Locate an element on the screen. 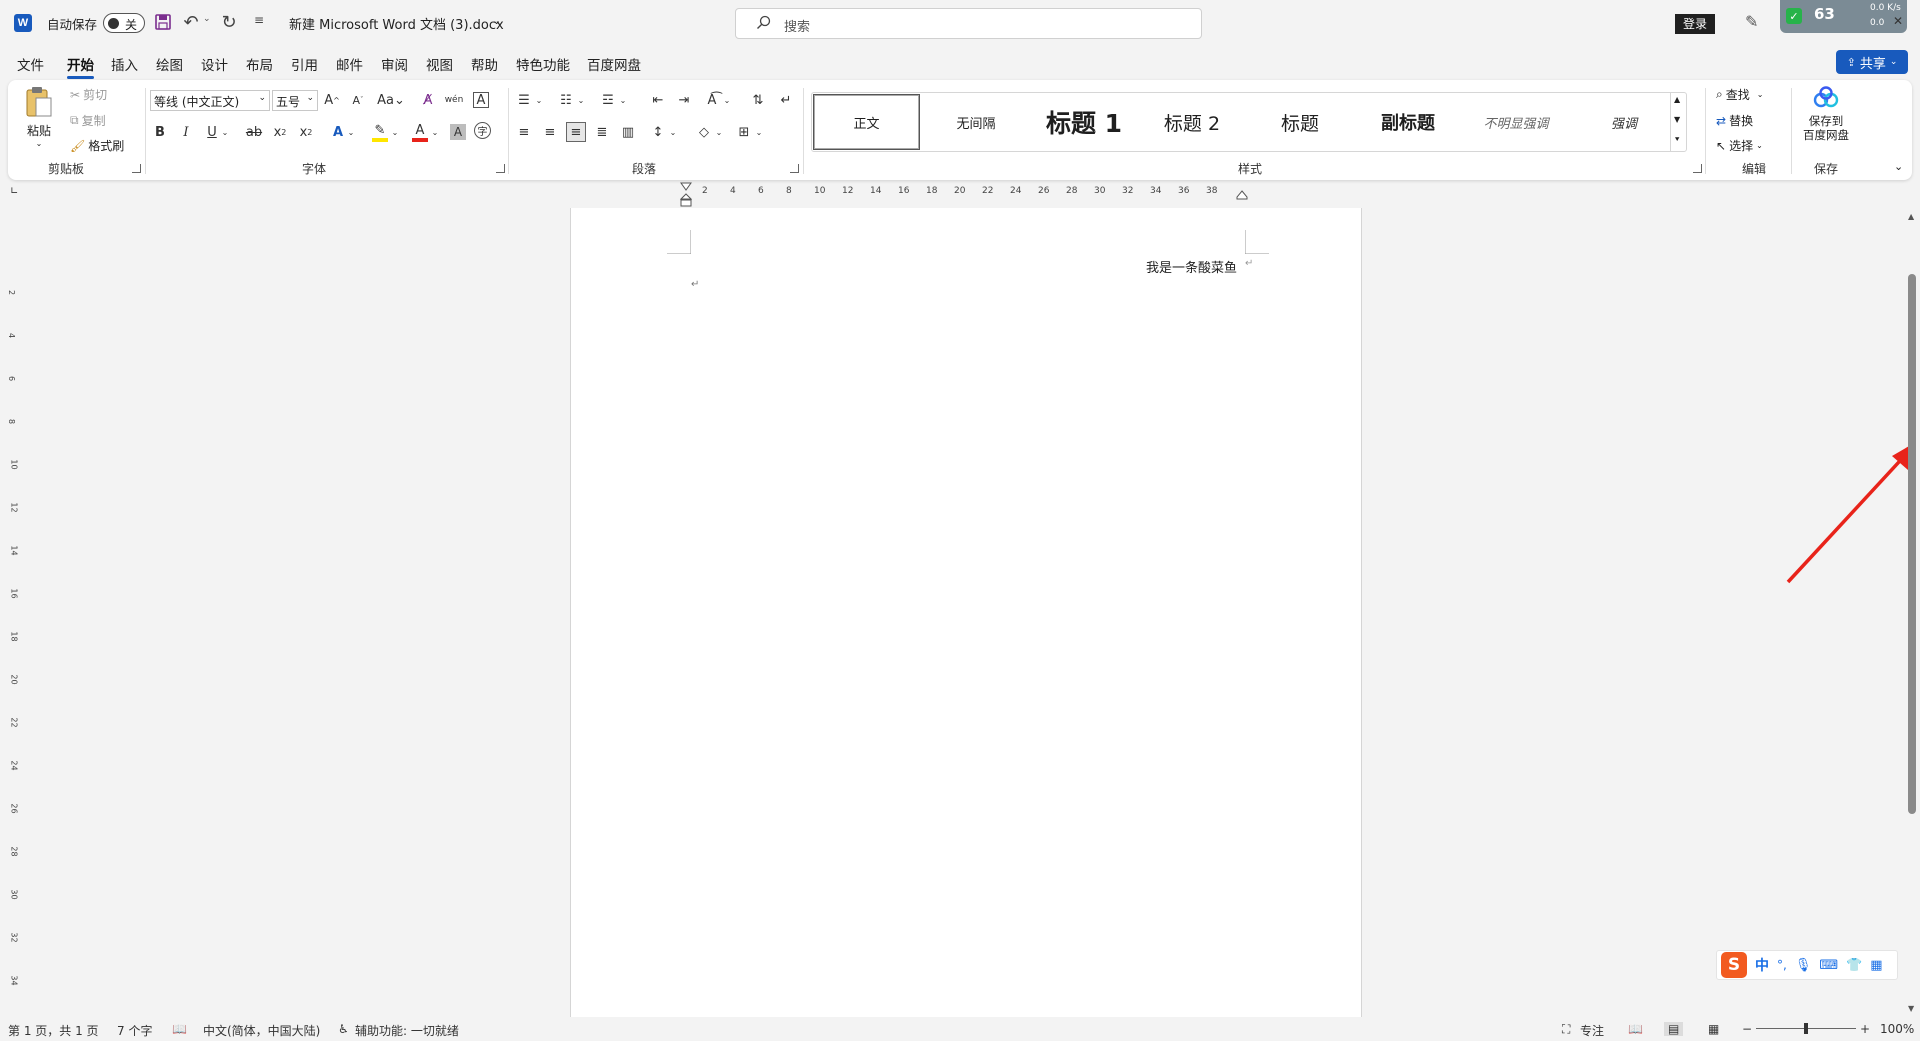 This screenshot has width=1920, height=1041. tab-layout: 布局 is located at coordinates (259, 65).